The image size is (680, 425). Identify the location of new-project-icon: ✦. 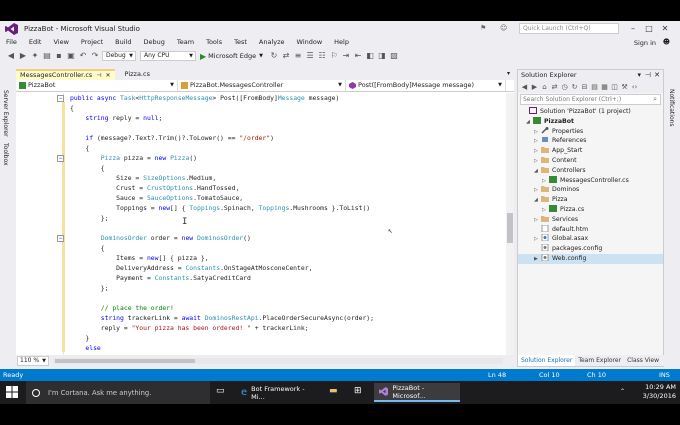
(35, 56).